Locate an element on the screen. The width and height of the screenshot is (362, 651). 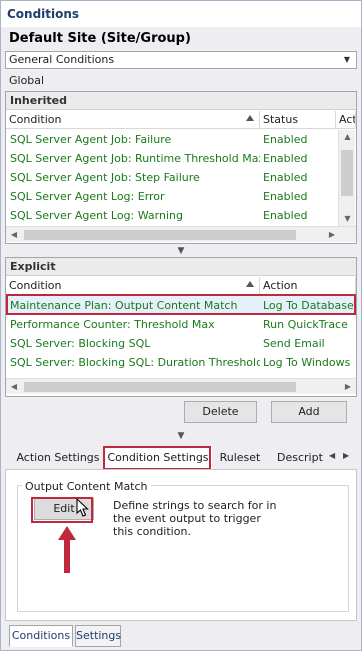
tab-settings: Settings is located at coordinates (98, 636).